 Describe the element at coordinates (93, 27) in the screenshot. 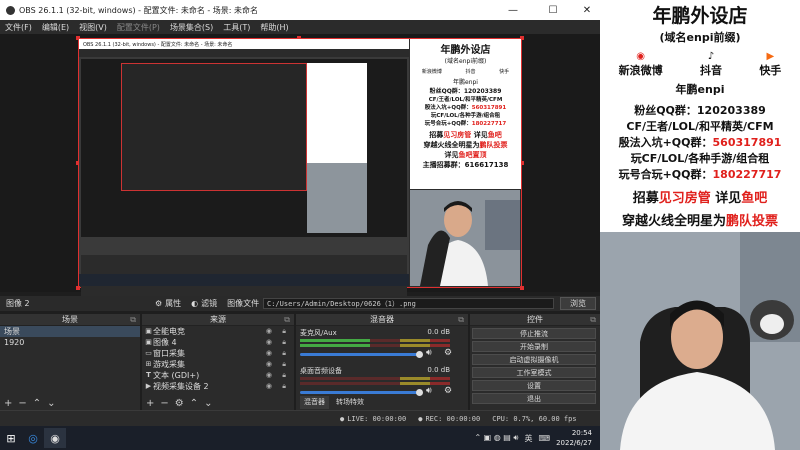

I see `menu-view: 视图(V)` at that location.